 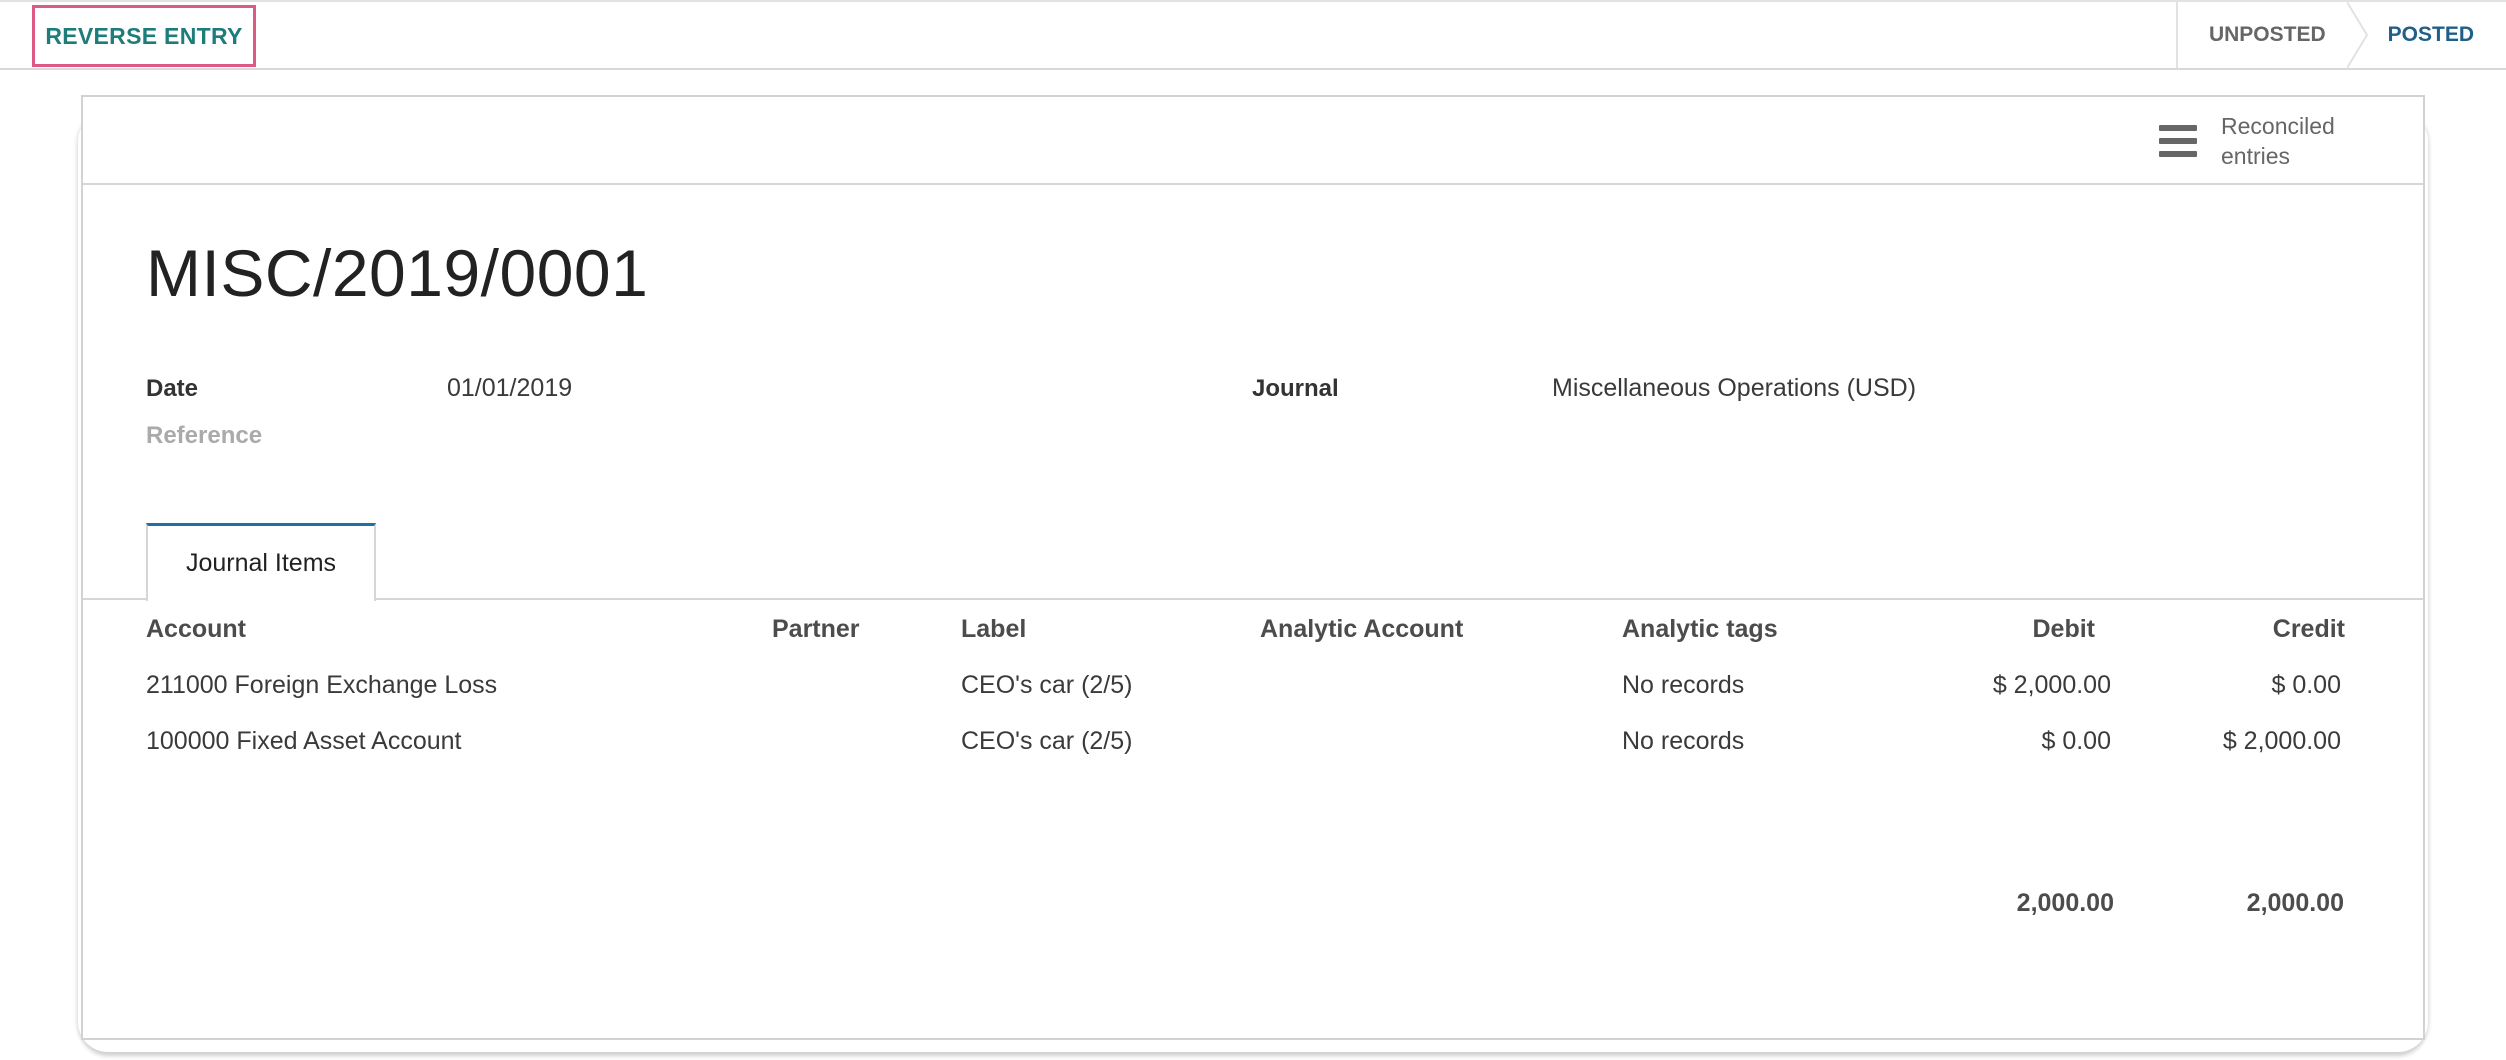 I want to click on reference-label: Reference, so click(x=204, y=435).